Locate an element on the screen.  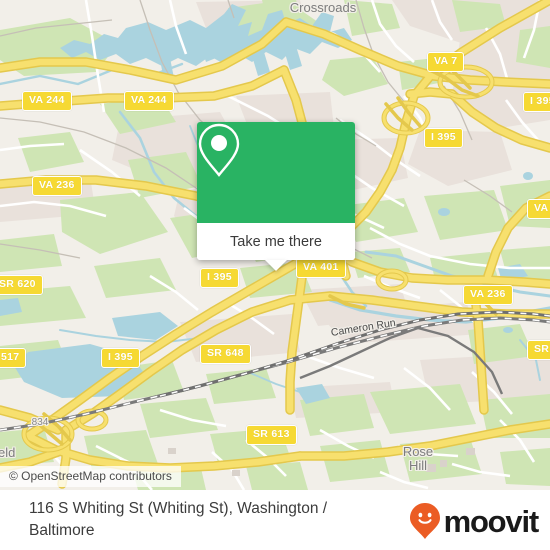
road-shield: VA 401 is located at coordinates (321, 268).